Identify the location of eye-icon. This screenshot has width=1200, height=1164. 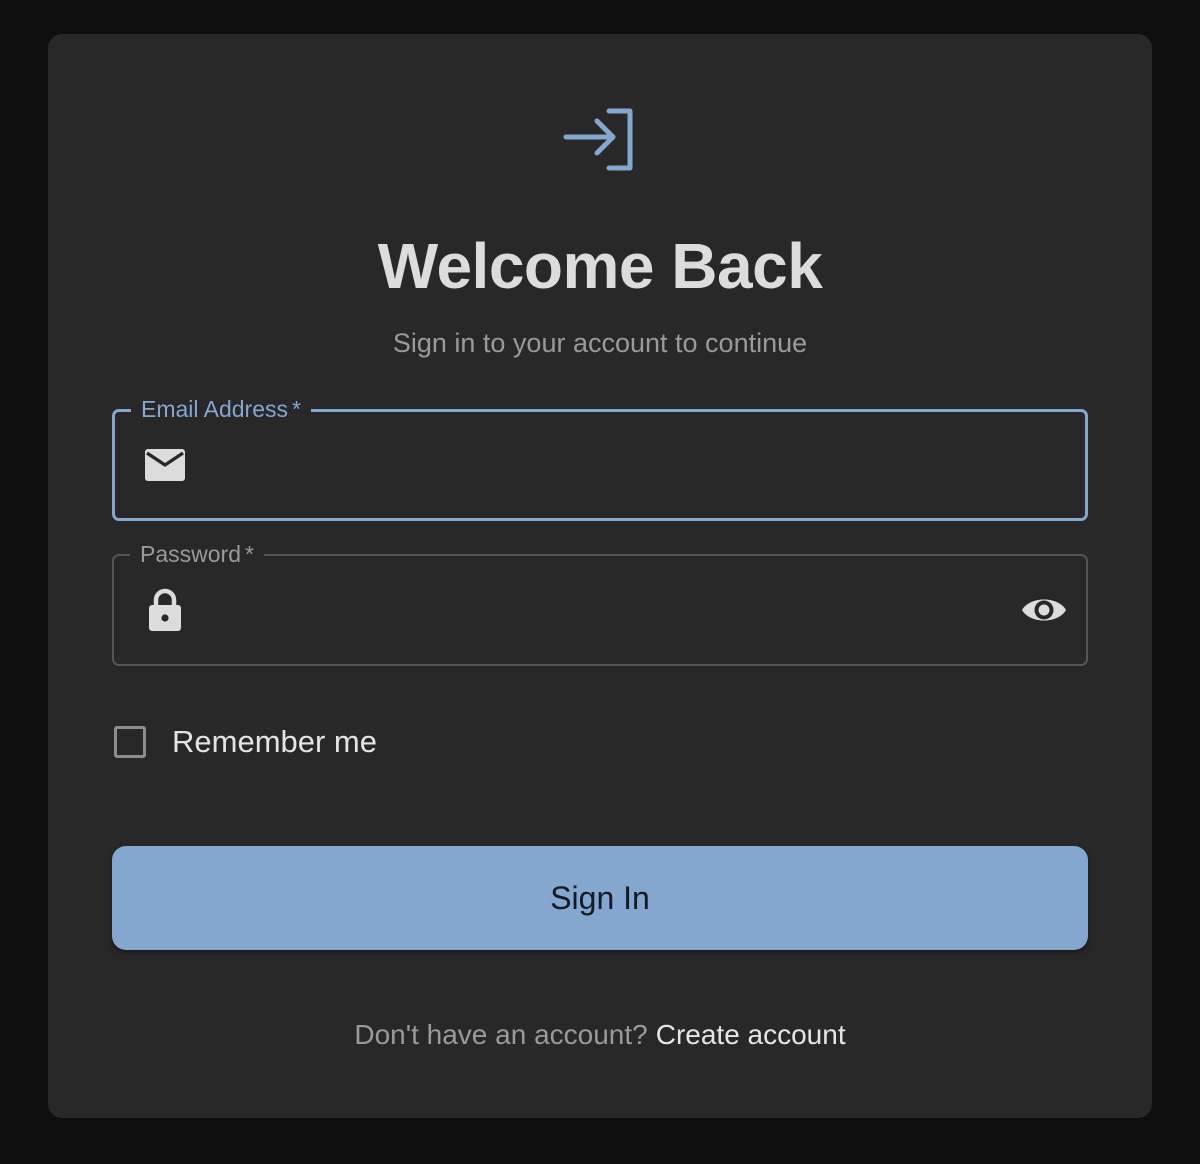
(1044, 610).